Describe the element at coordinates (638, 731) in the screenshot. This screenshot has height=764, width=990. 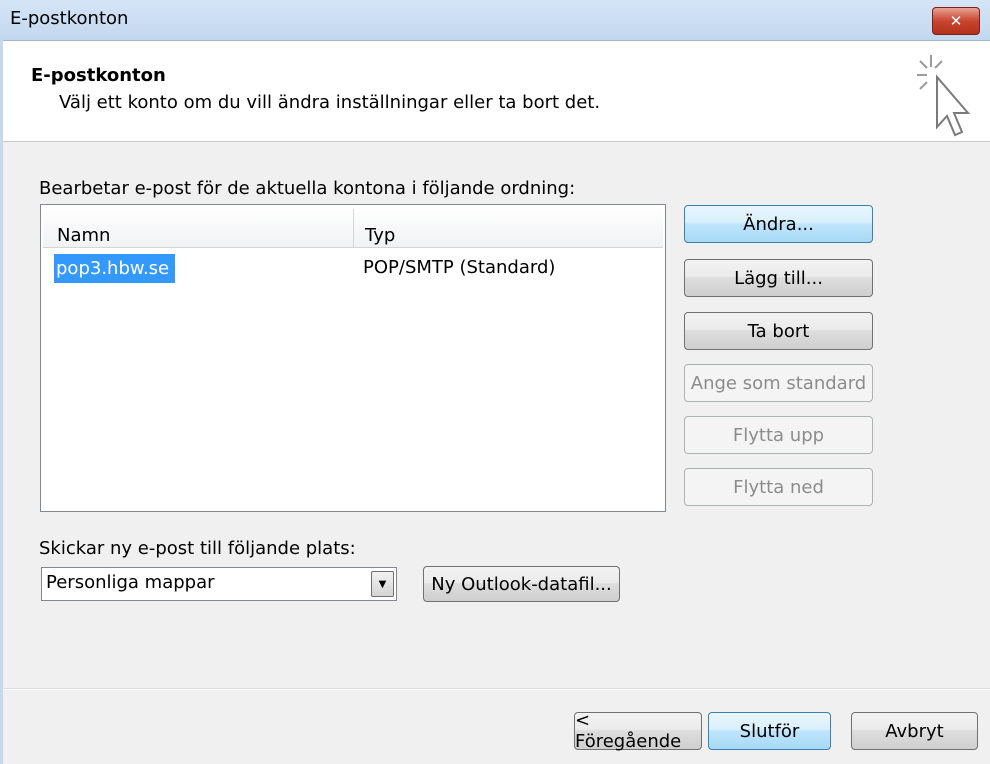
I see `back-button: < Föregående` at that location.